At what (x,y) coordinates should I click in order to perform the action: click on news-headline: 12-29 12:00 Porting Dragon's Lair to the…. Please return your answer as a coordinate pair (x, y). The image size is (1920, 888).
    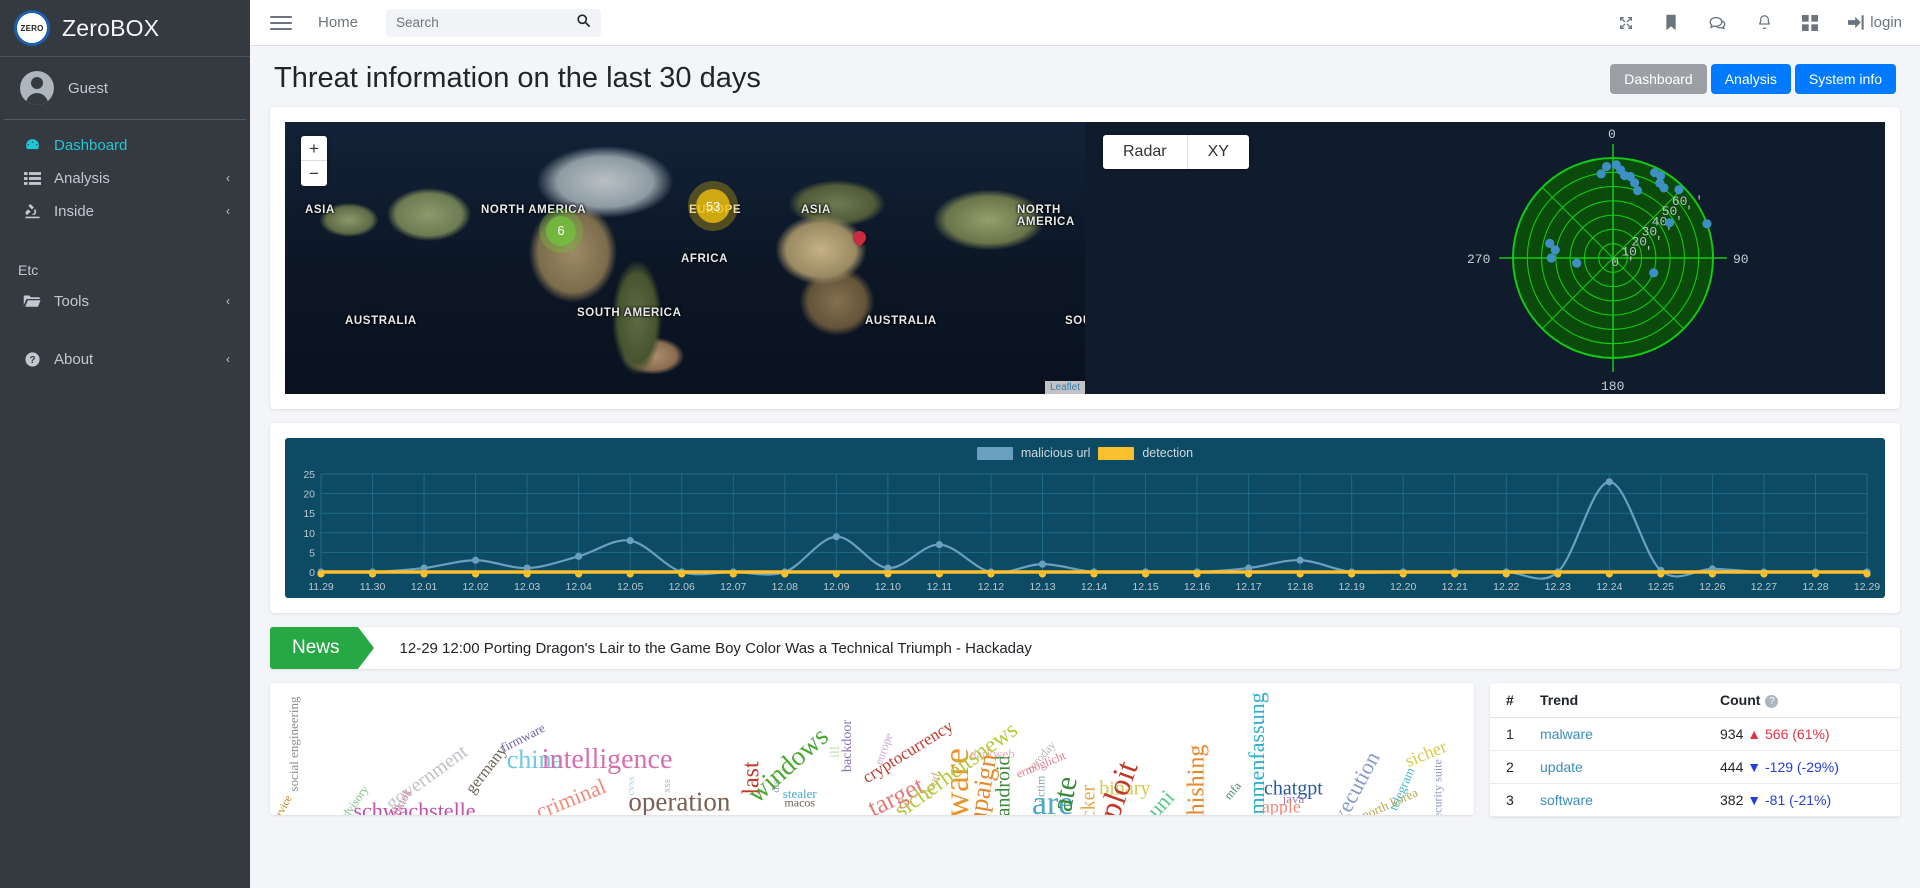
    Looking at the image, I should click on (695, 648).